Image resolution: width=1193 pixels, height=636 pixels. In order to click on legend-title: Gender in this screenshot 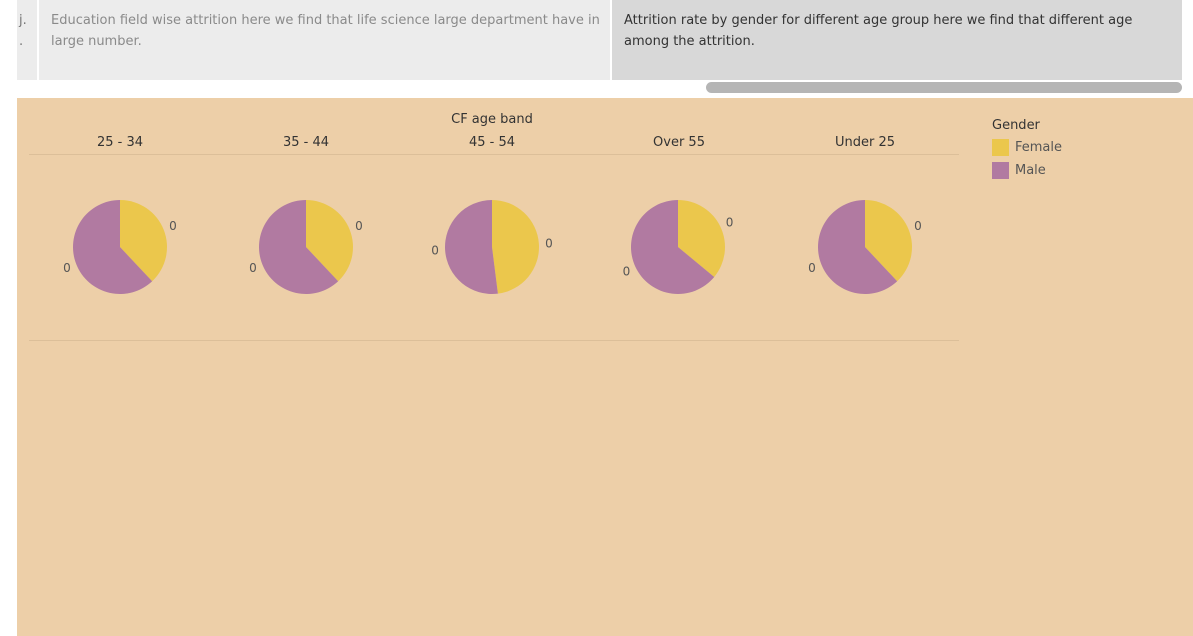, I will do `click(1016, 125)`.